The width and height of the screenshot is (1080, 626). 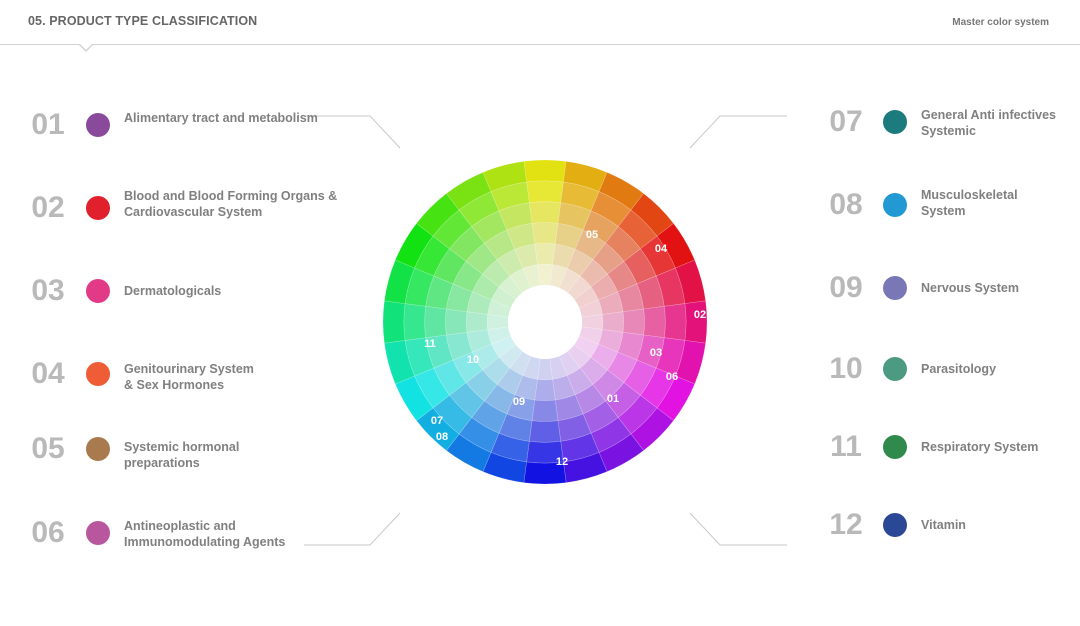 What do you see at coordinates (672, 377) in the screenshot?
I see `wheel-label-06: 06` at bounding box center [672, 377].